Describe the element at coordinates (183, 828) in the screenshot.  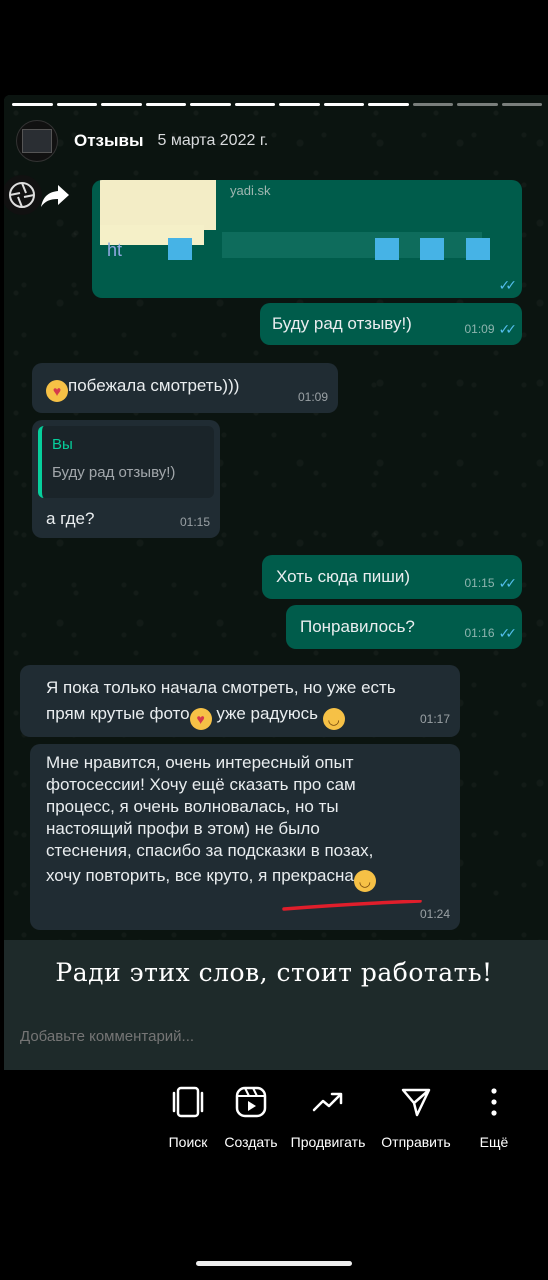
I see `message-text-line: настоящий профи в этом) не было` at that location.